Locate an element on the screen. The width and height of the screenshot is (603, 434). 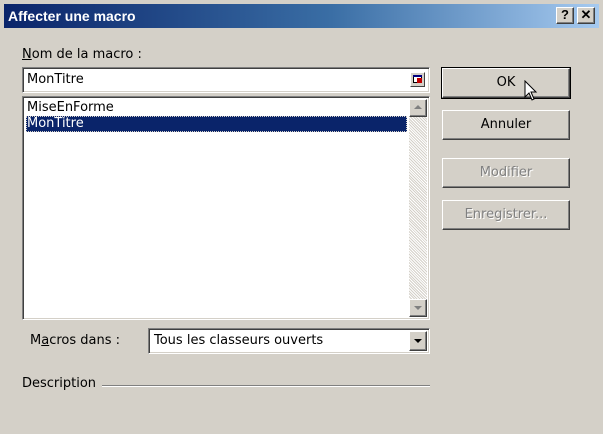
scroll-up-icon is located at coordinates (418, 107).